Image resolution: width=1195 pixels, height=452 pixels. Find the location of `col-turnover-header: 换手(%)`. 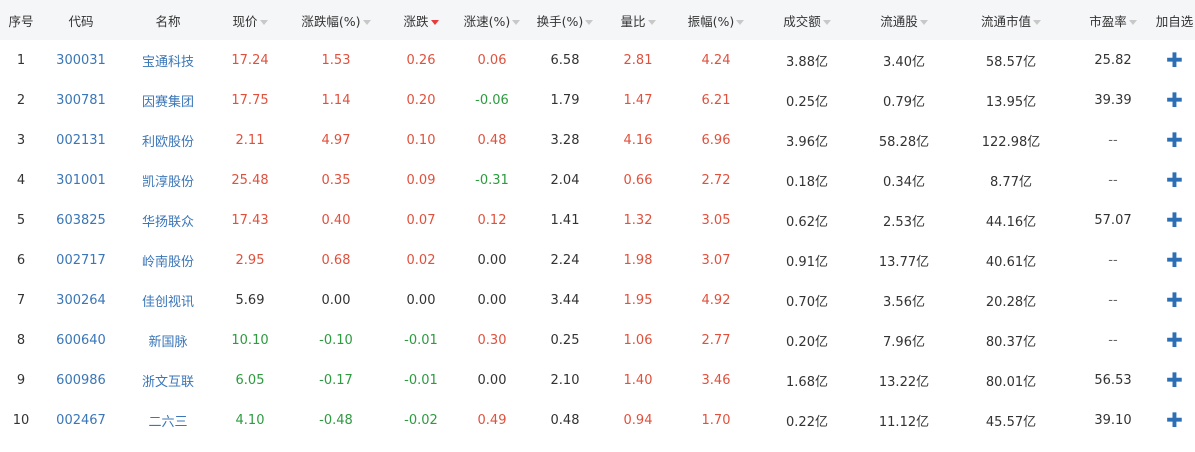

col-turnover-header: 换手(%) is located at coordinates (565, 20).